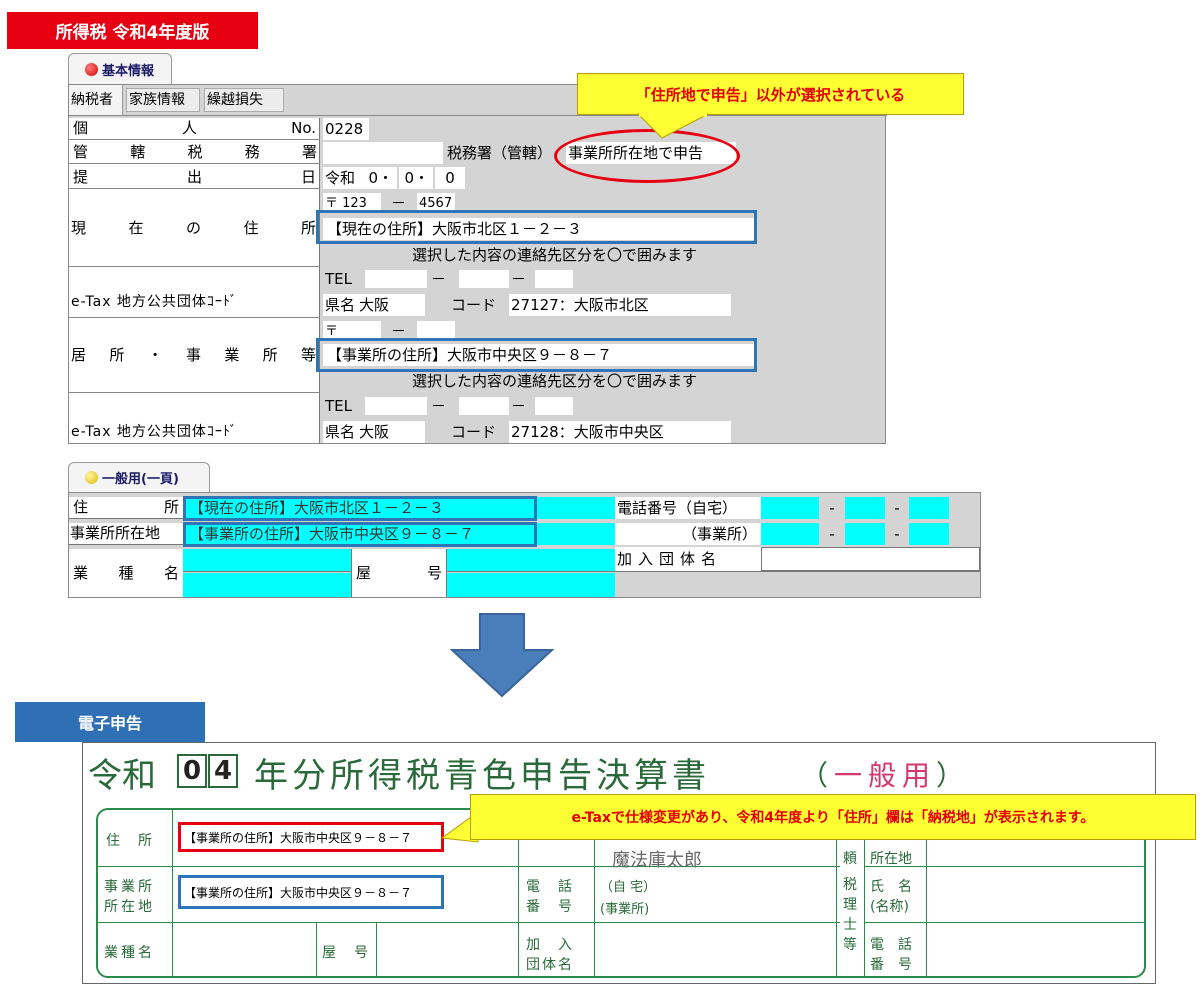 The image size is (1203, 995). I want to click on code2-value: 27128：大阪市中央区, so click(620, 432).